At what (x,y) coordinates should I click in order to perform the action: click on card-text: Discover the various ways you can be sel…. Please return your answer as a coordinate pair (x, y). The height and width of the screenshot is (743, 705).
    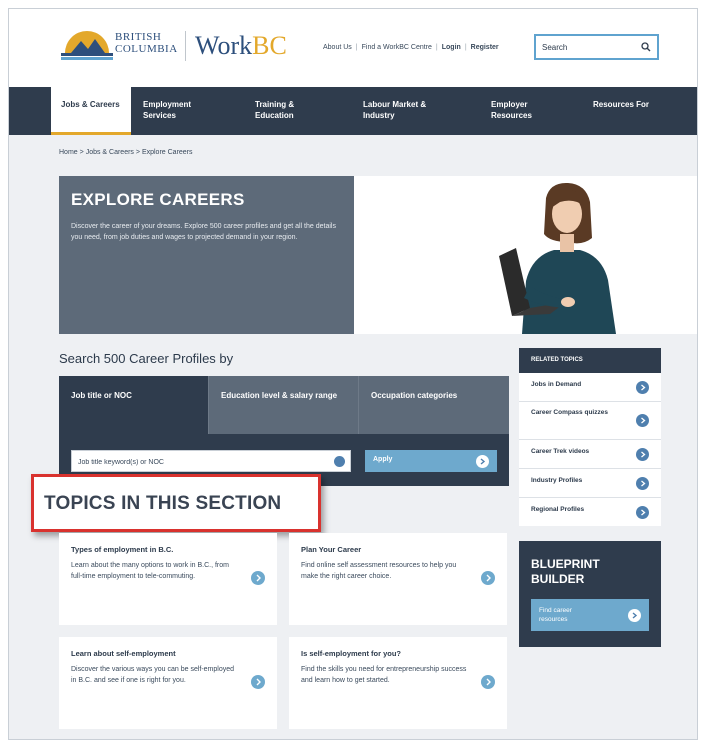
    Looking at the image, I should click on (153, 675).